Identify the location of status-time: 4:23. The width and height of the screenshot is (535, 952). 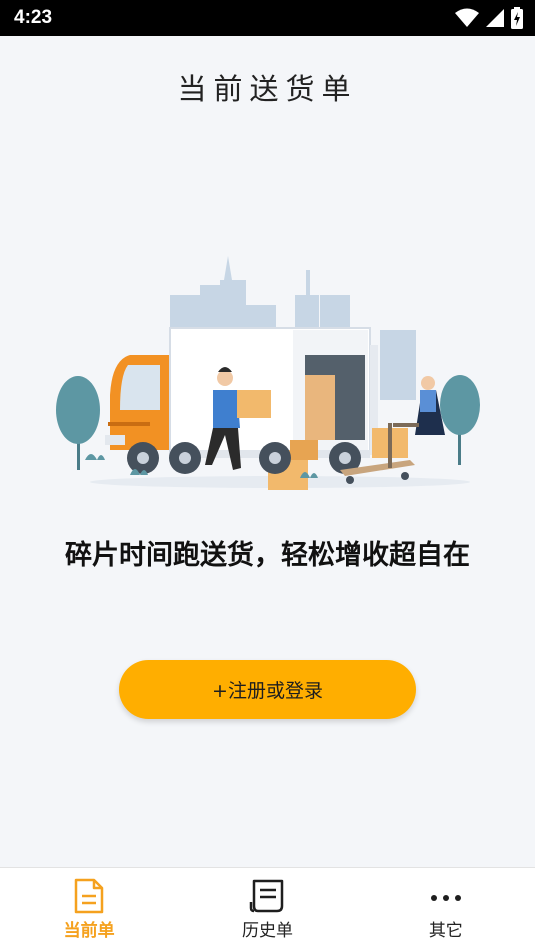
(33, 17).